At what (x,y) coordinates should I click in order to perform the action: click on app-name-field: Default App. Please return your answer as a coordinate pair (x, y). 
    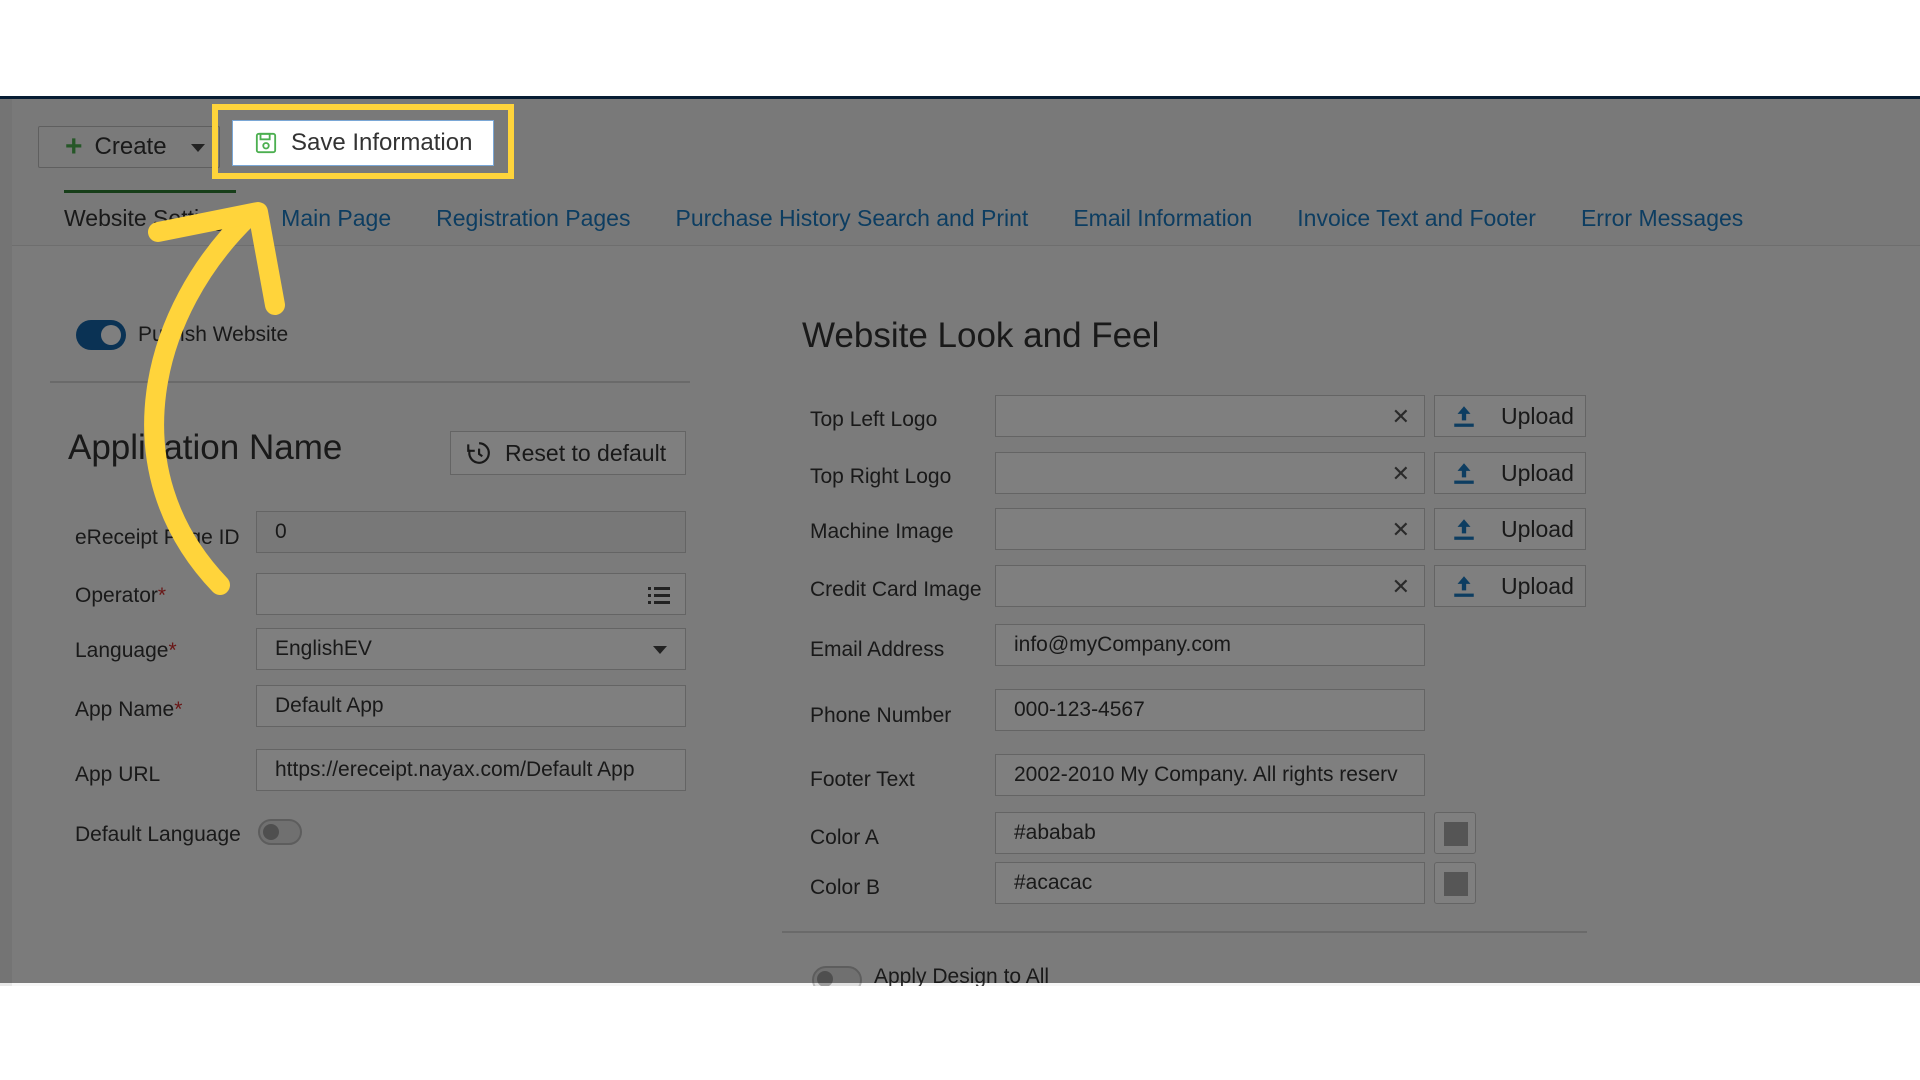
    Looking at the image, I should click on (471, 706).